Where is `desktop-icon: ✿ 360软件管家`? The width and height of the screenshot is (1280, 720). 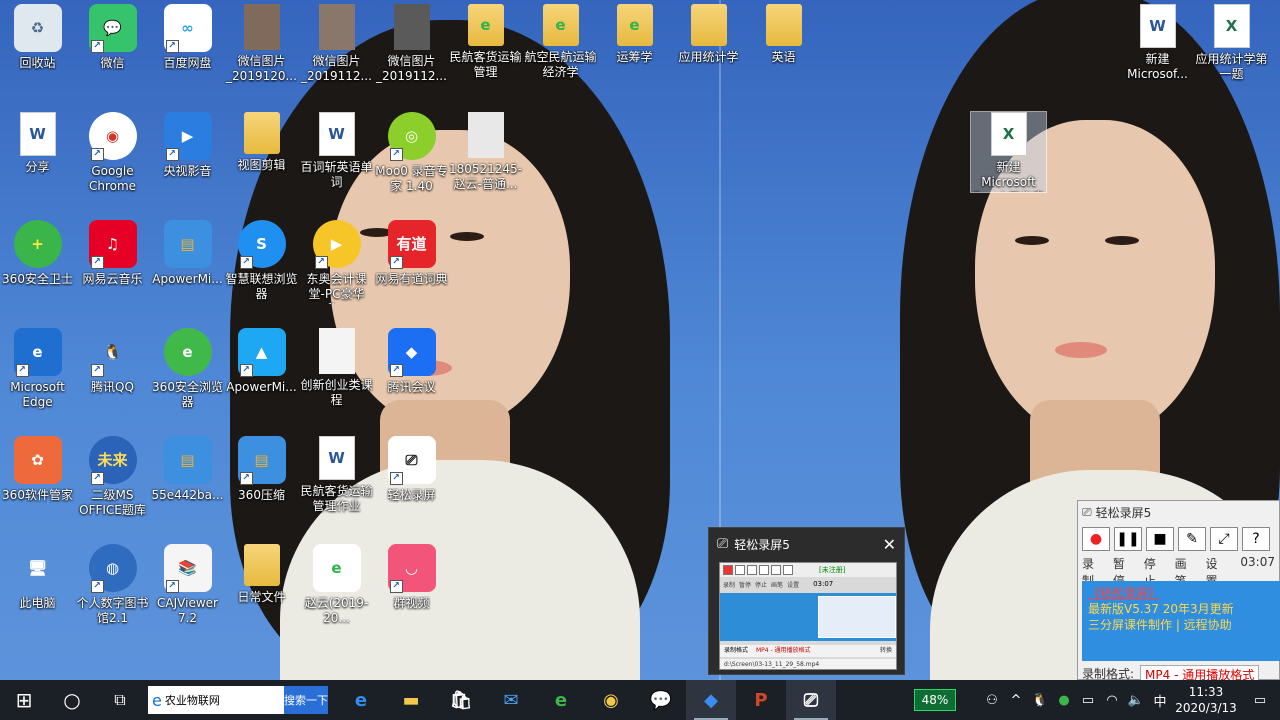
desktop-icon: ✿ 360软件管家 is located at coordinates (37, 469).